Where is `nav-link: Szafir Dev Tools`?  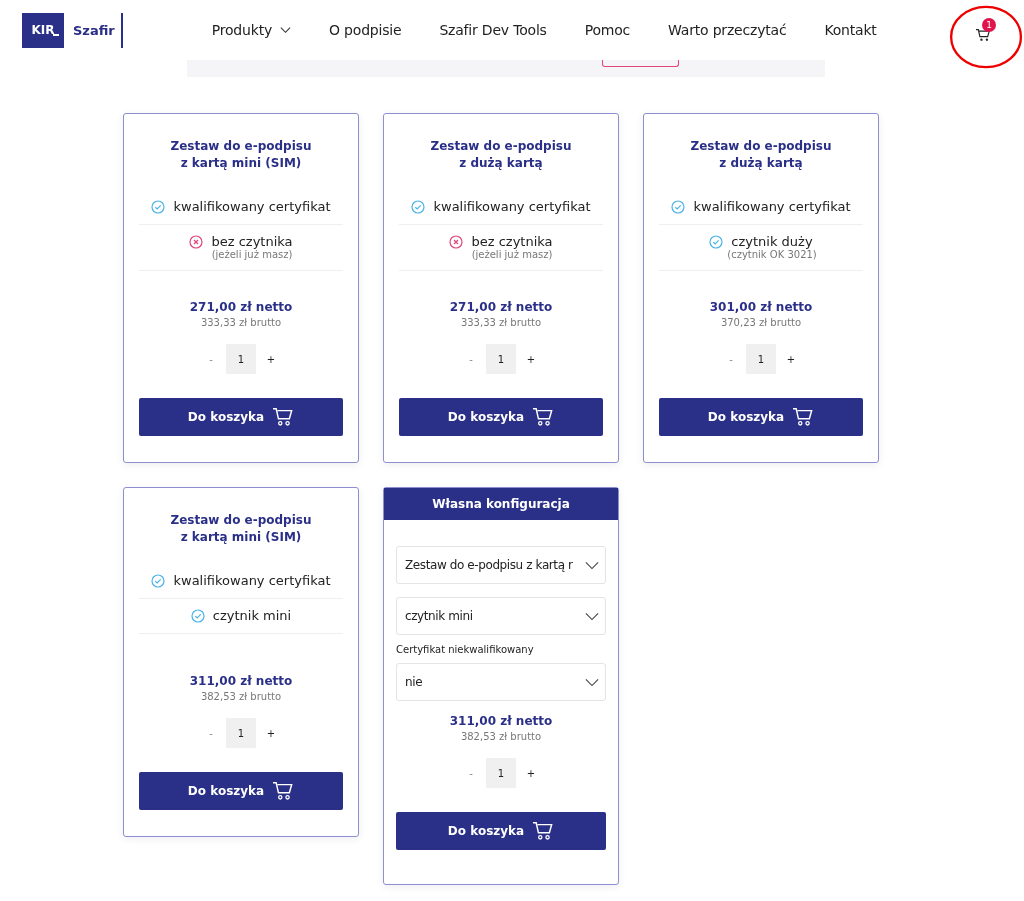
nav-link: Szafir Dev Tools is located at coordinates (493, 30).